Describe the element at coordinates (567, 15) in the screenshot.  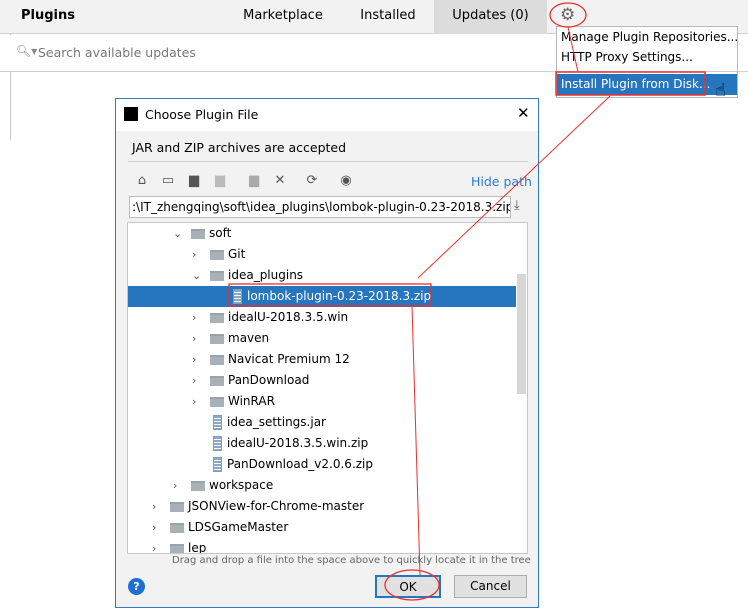
I see `gear-icon: ⚙` at that location.